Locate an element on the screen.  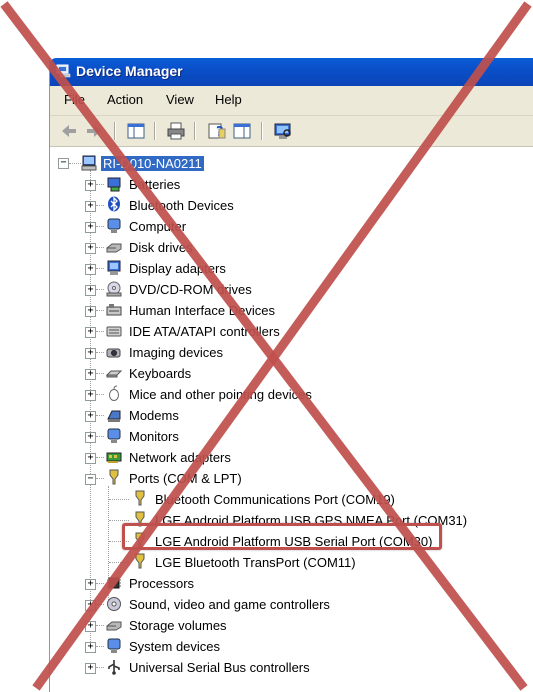
tree-item-label: Disk drives is located at coordinates (161, 247).